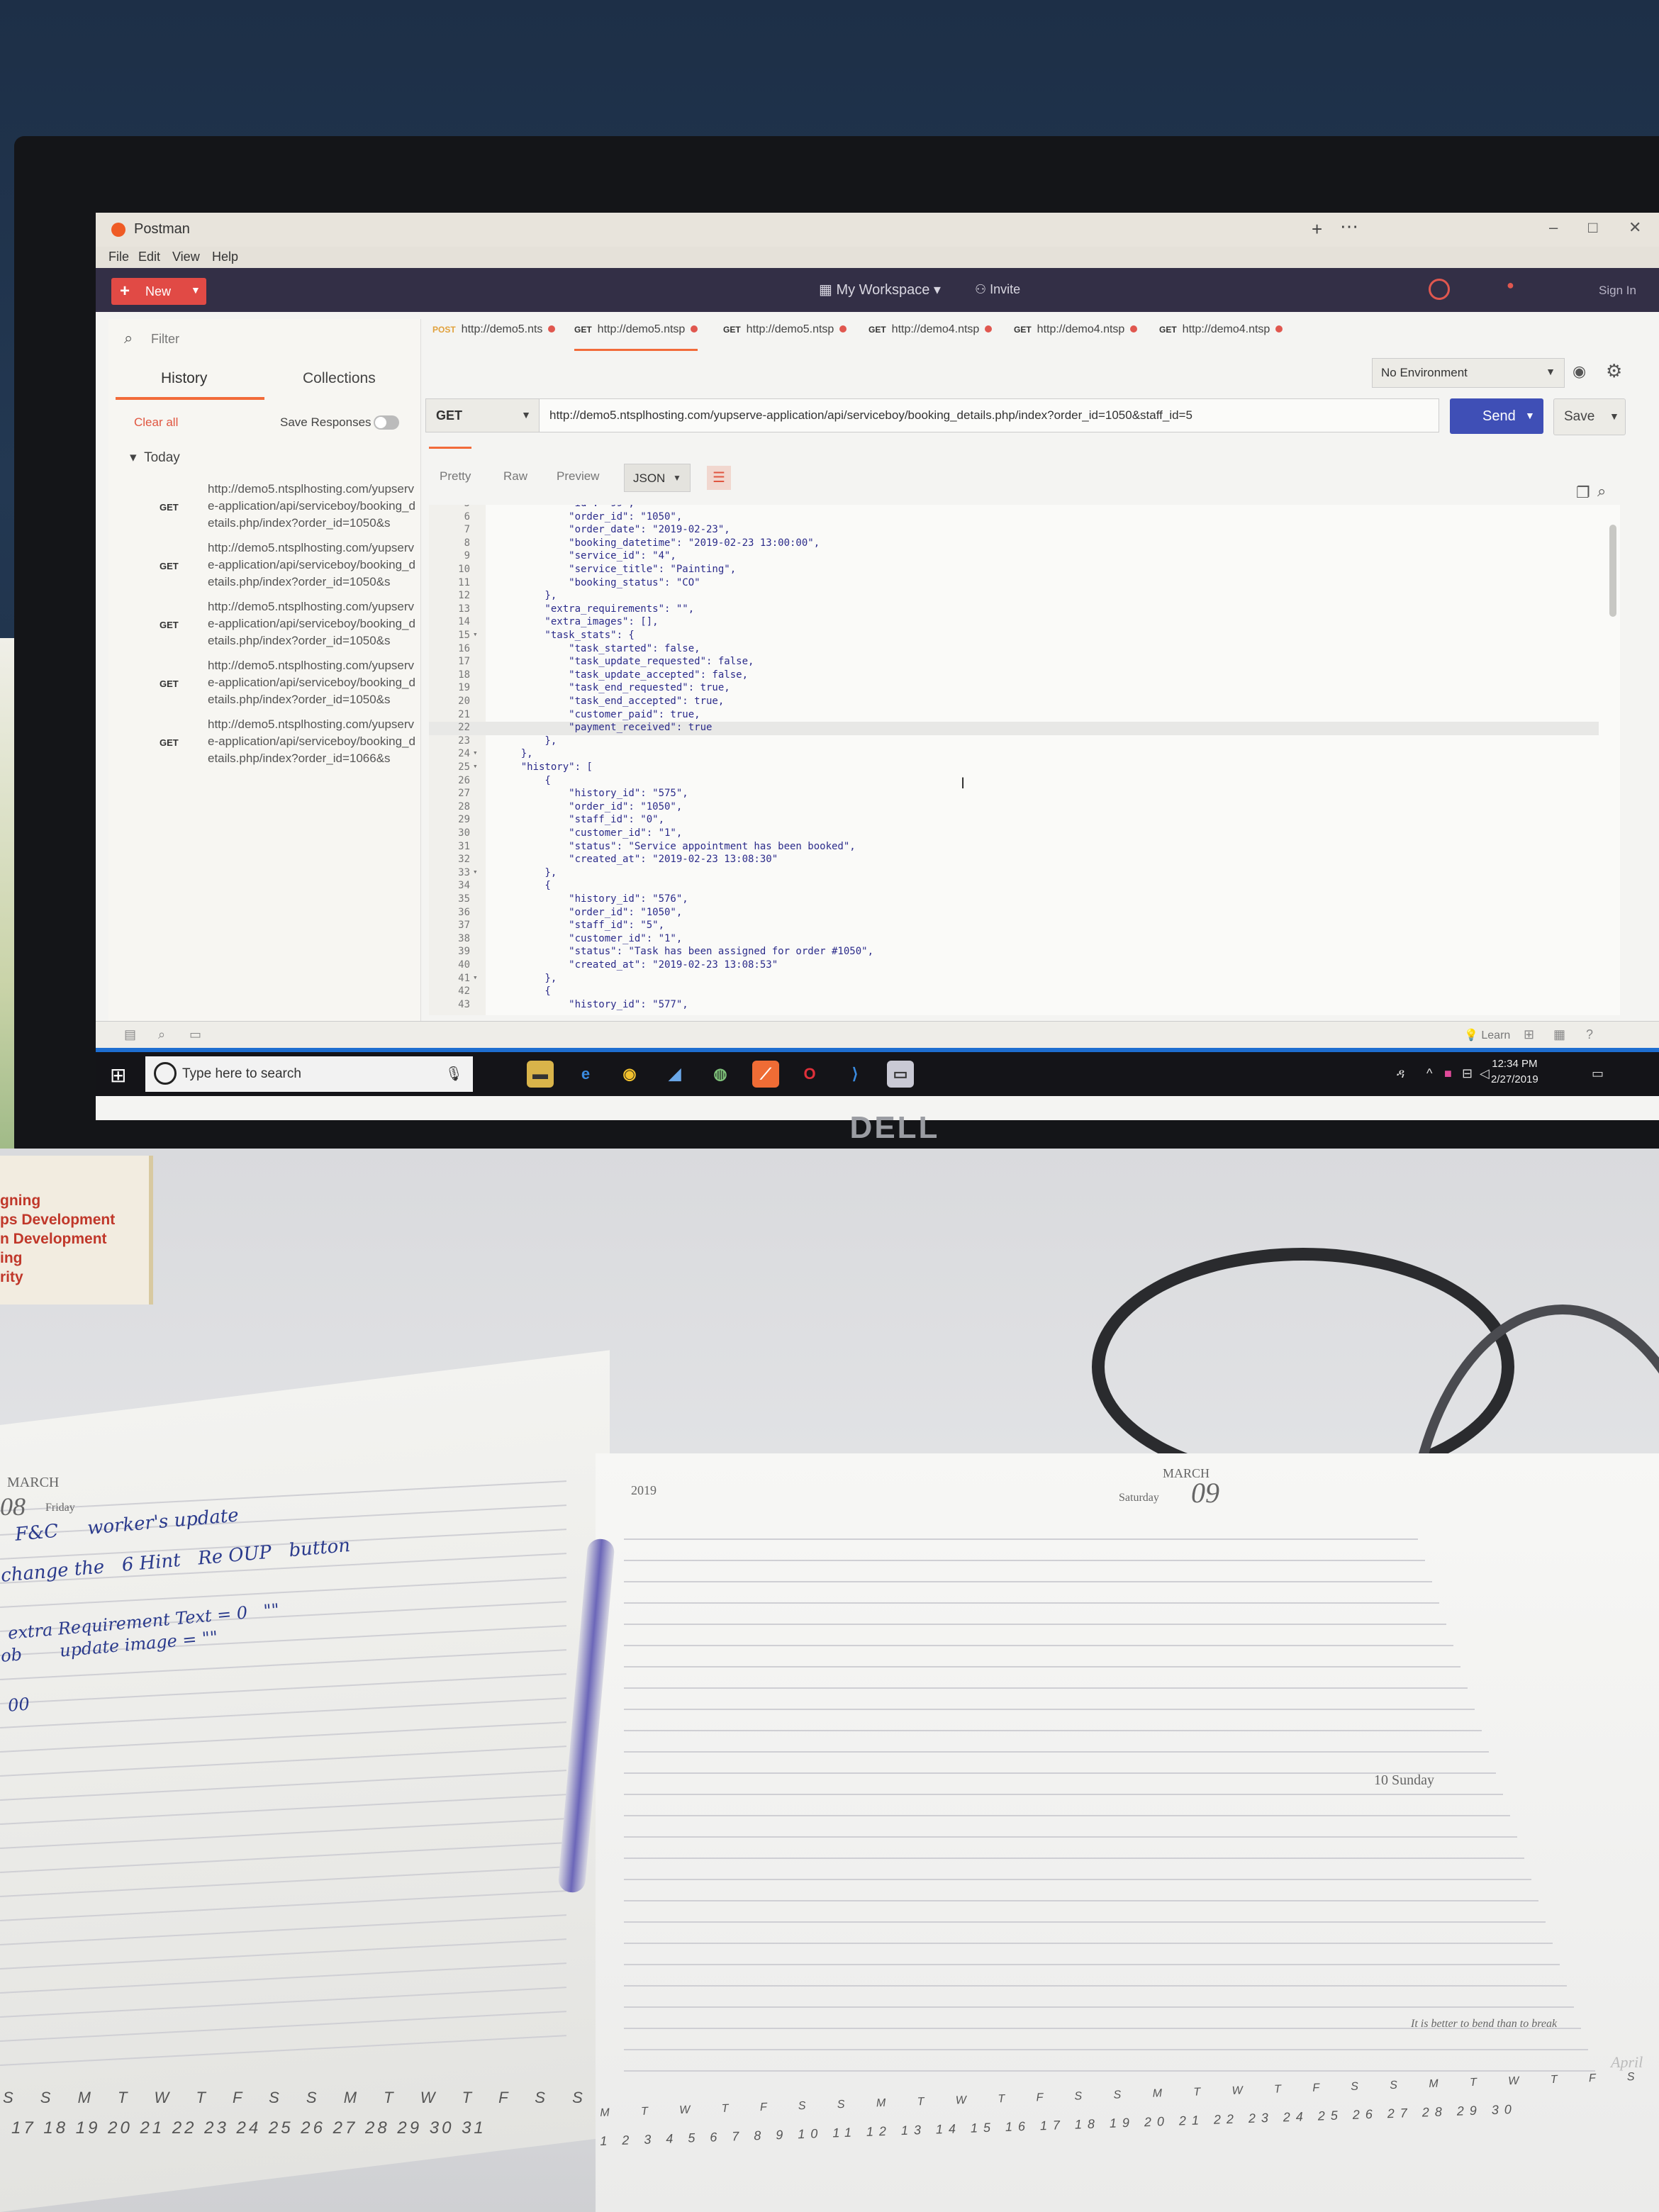 The width and height of the screenshot is (1659, 2212). Describe the element at coordinates (1580, 371) in the screenshot. I see `eye-icon: ◉` at that location.